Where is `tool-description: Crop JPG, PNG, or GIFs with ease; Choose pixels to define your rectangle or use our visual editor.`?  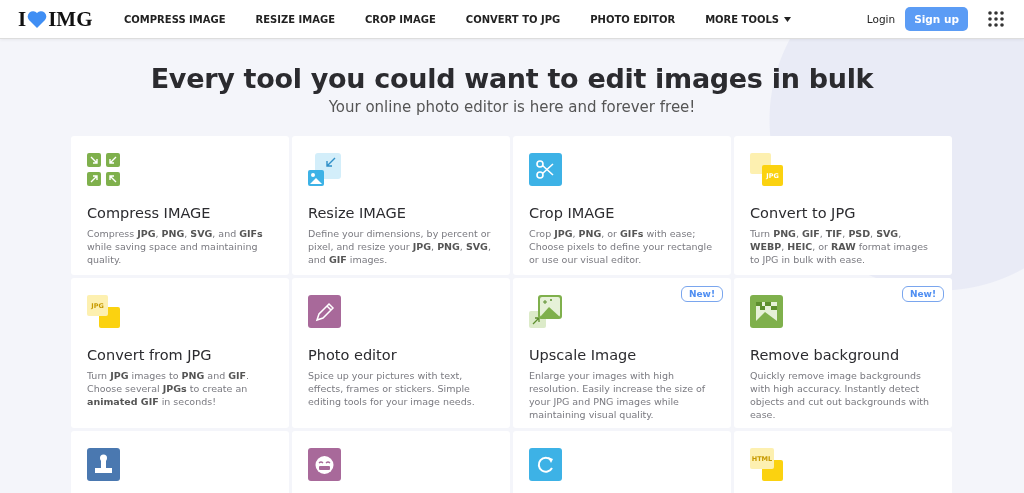
tool-description: Crop JPG, PNG, or GIFs with ease; Choose pixels to define your rectangle or use our visual editor. is located at coordinates (621, 246).